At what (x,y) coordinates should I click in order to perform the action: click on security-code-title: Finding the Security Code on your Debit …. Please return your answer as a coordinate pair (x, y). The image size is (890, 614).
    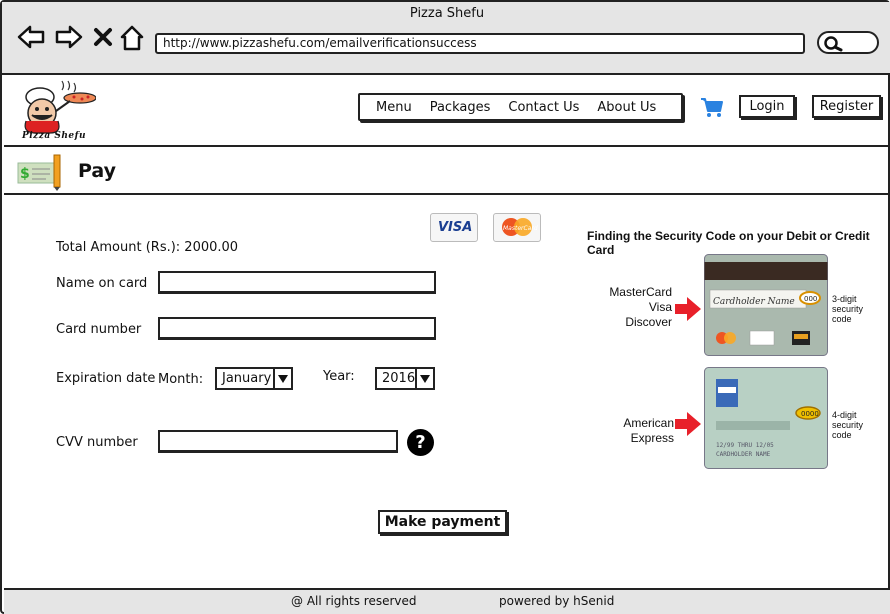
    Looking at the image, I should click on (728, 243).